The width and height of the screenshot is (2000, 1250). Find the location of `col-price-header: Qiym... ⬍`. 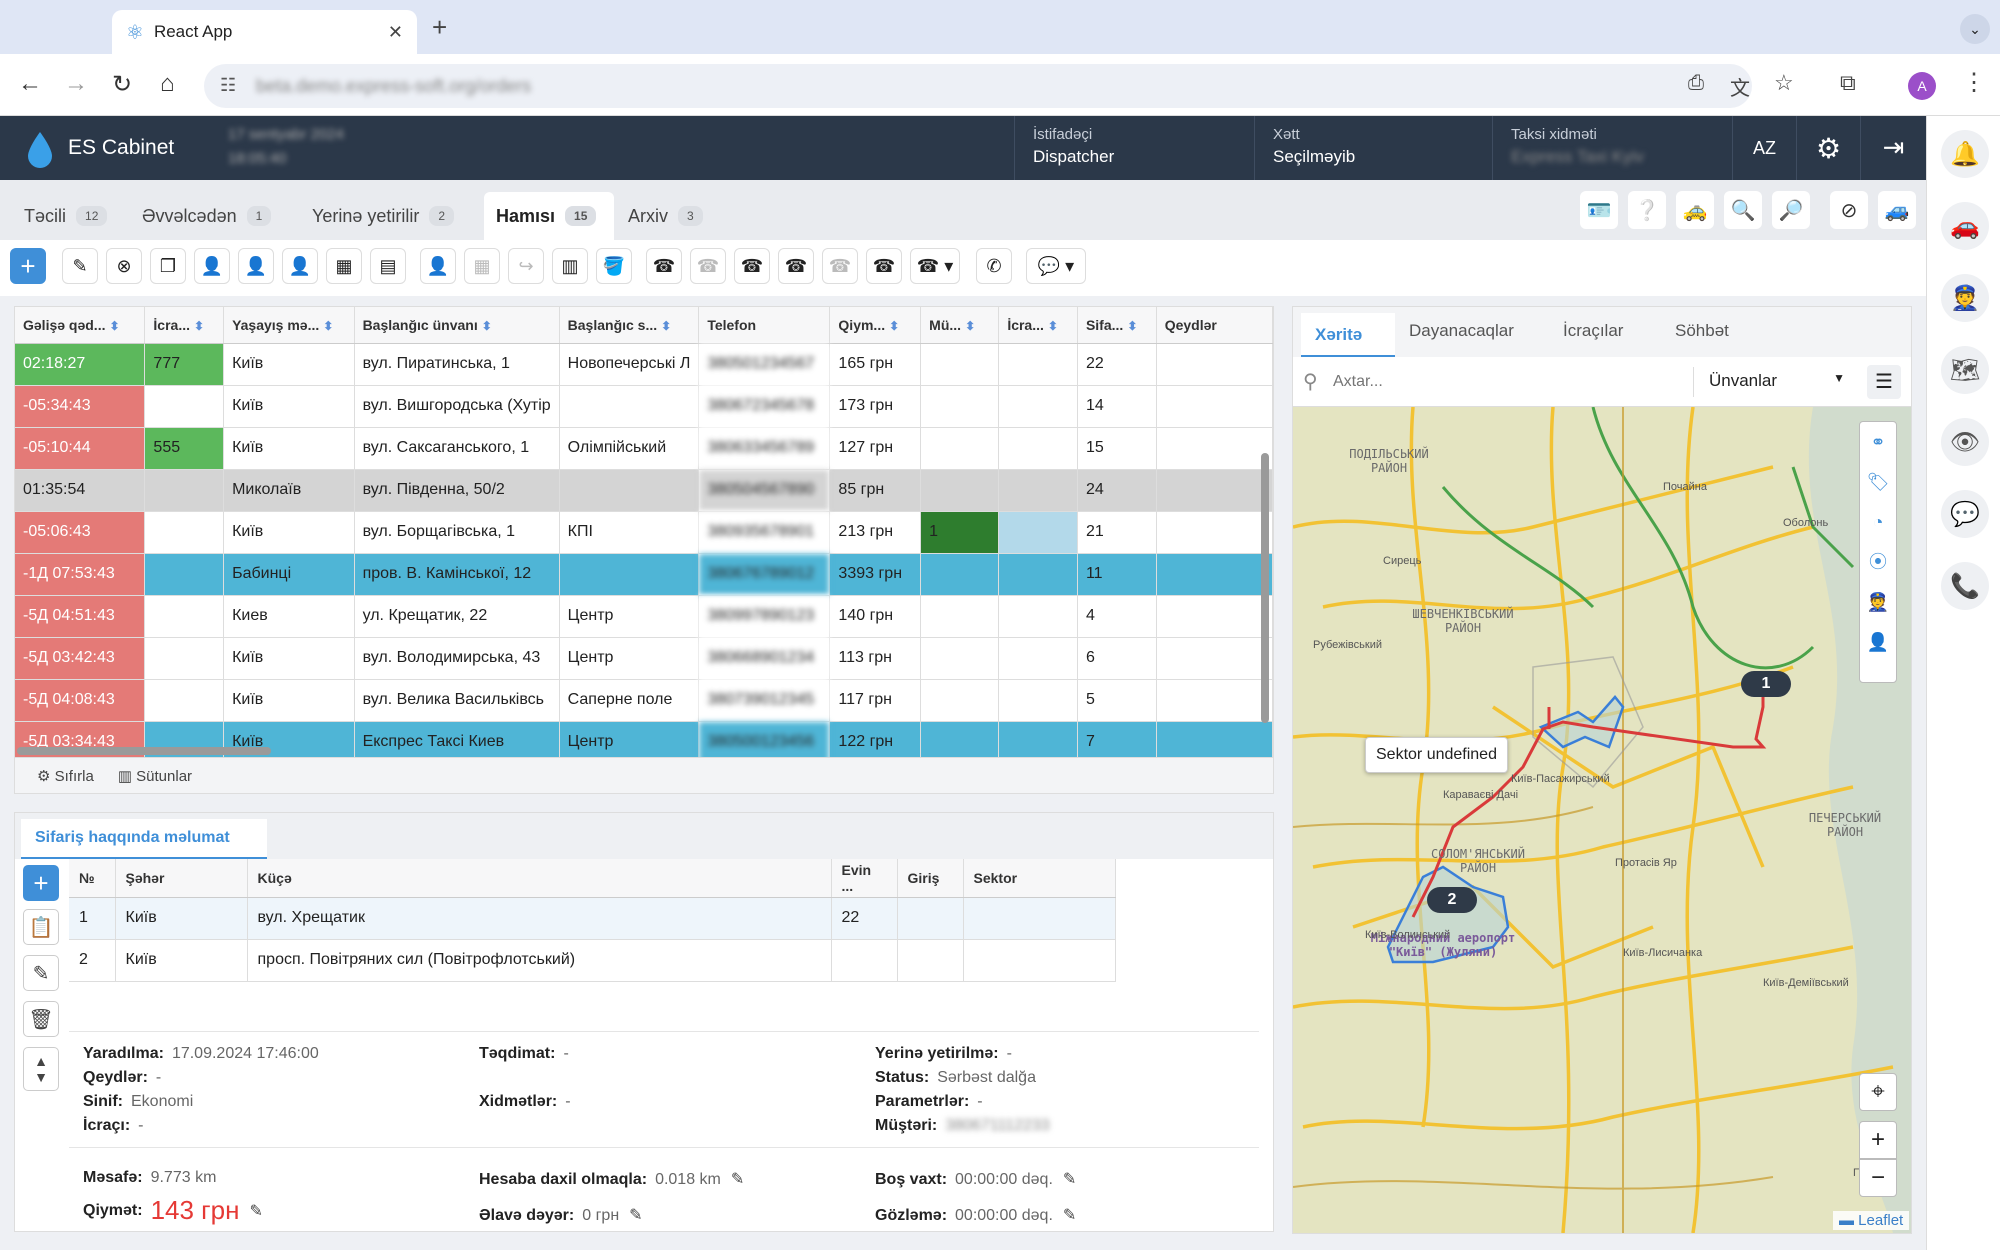

col-price-header: Qiym... ⬍ is located at coordinates (875, 325).